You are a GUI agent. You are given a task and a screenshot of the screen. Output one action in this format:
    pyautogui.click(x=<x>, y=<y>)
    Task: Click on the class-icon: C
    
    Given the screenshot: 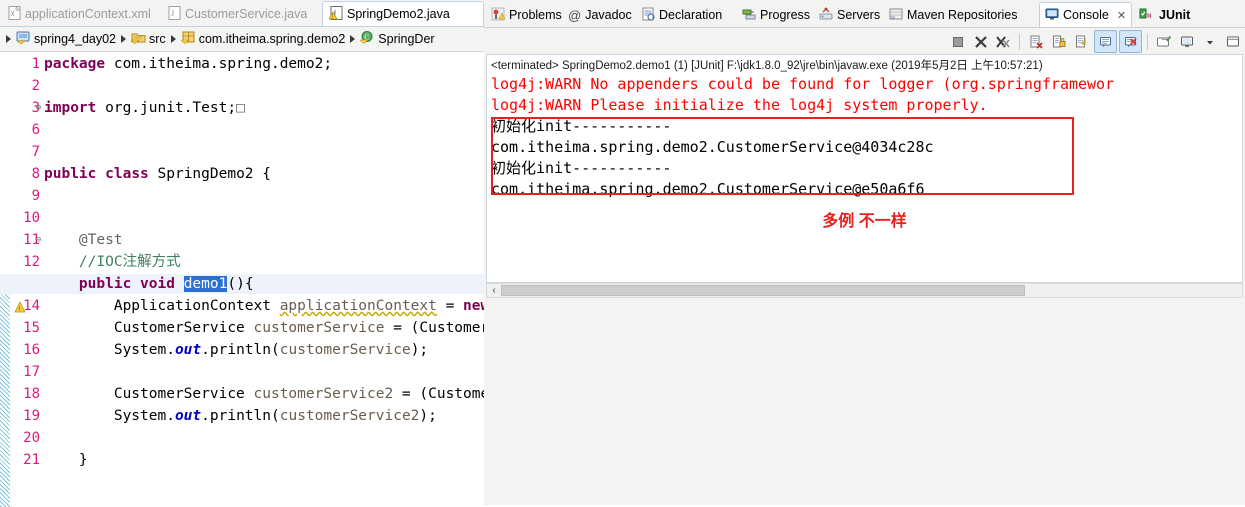 What is the action you would take?
    pyautogui.click(x=367, y=39)
    